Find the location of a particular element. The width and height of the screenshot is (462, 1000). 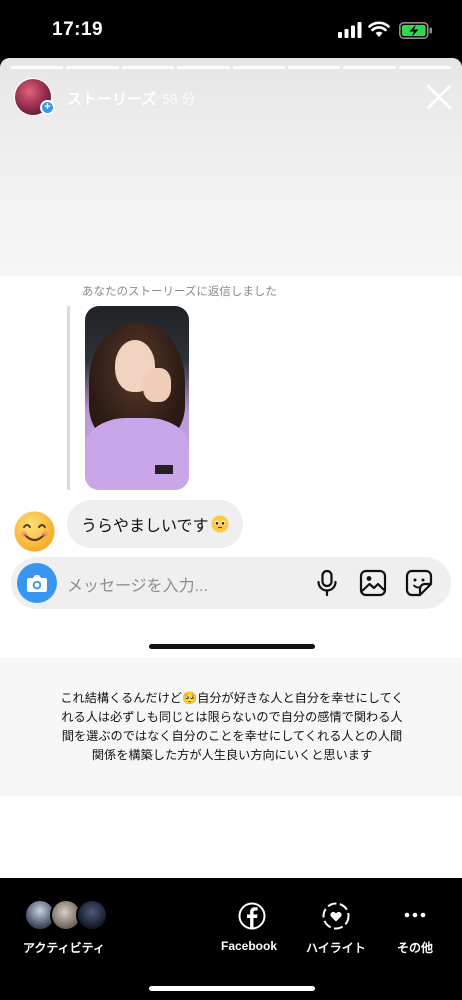

story-progress-bar is located at coordinates (231, 67).